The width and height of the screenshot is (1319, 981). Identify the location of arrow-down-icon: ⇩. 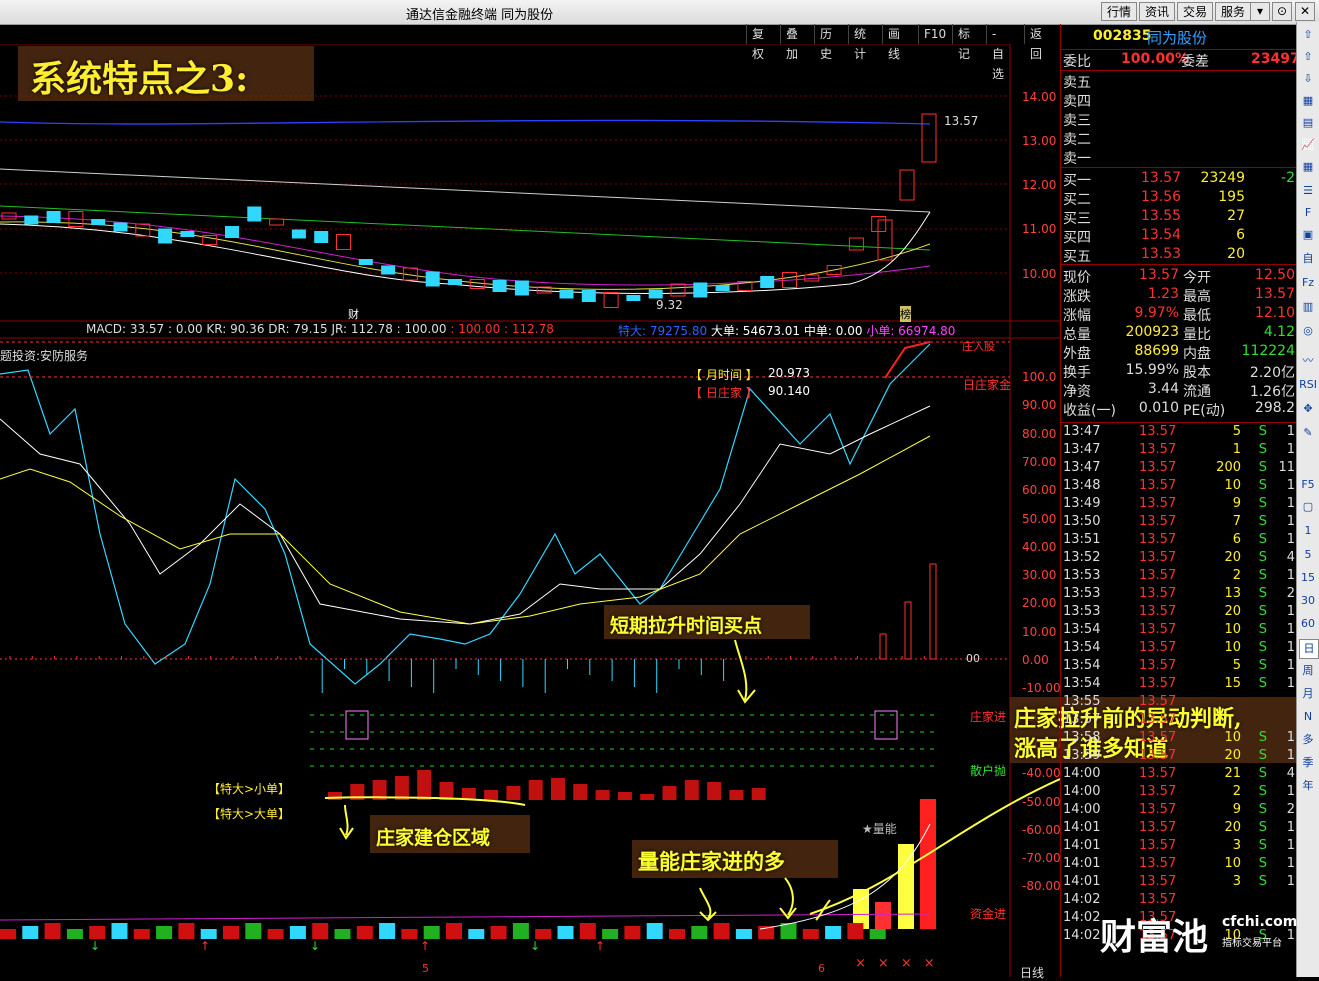
(1308, 79).